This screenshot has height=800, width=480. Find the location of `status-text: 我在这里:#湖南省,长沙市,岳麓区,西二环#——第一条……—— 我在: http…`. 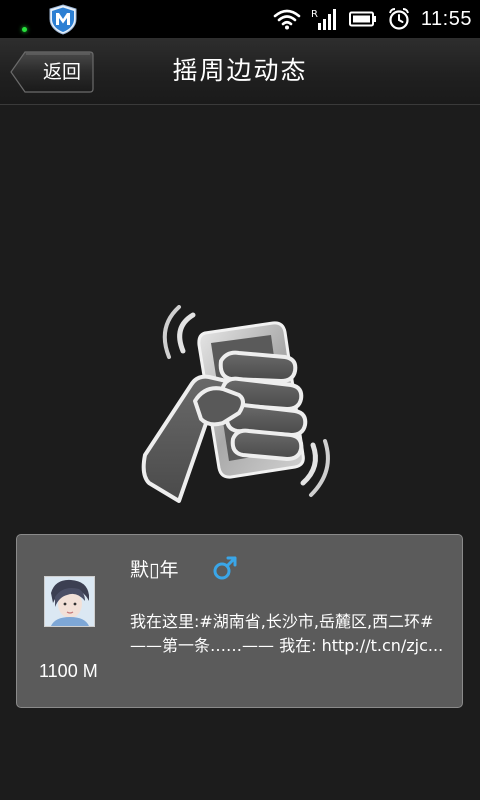

status-text: 我在这里:#湖南省,长沙市,岳麓区,西二环#——第一条……—— 我在: http… is located at coordinates (287, 633).